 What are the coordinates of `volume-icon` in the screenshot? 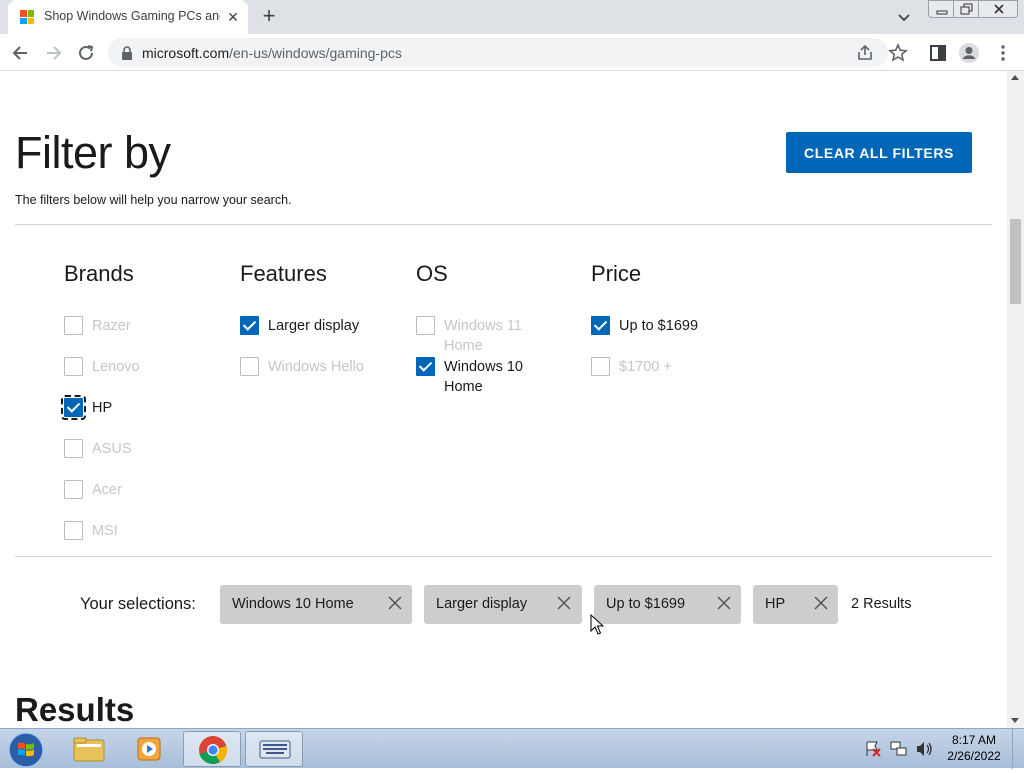 It's located at (924, 749).